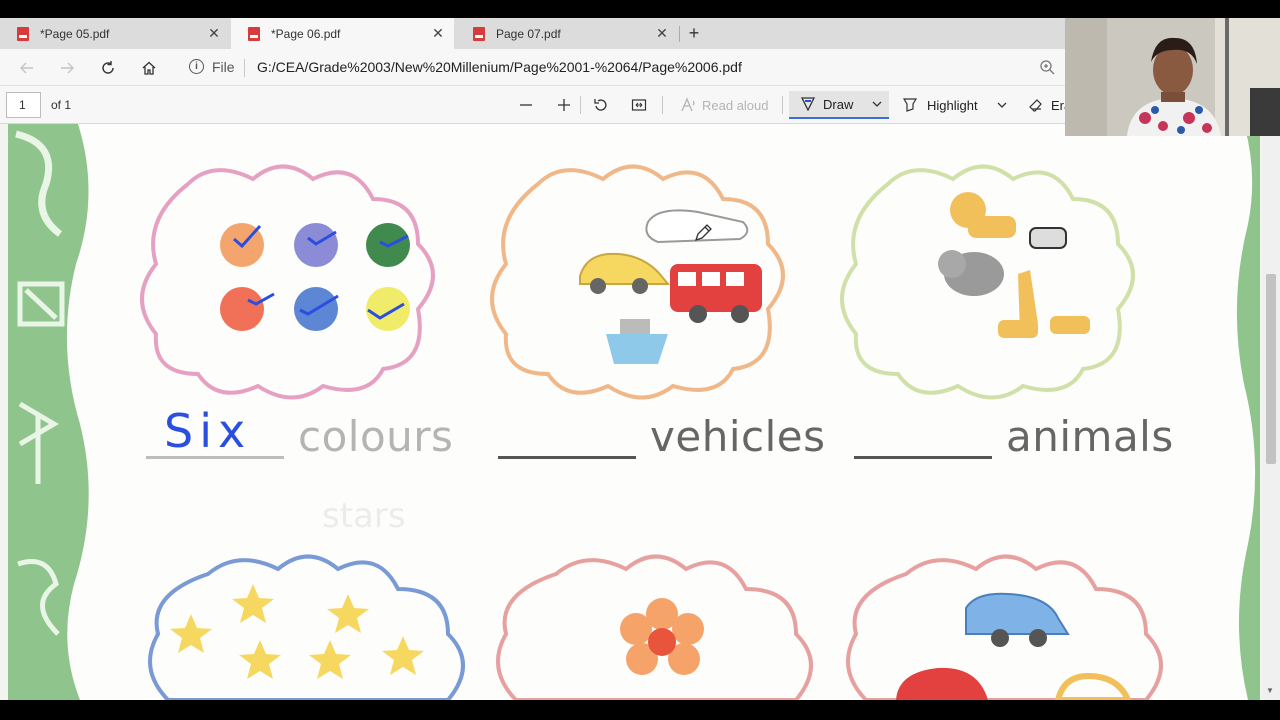  What do you see at coordinates (1035, 105) in the screenshot?
I see `eraser-icon` at bounding box center [1035, 105].